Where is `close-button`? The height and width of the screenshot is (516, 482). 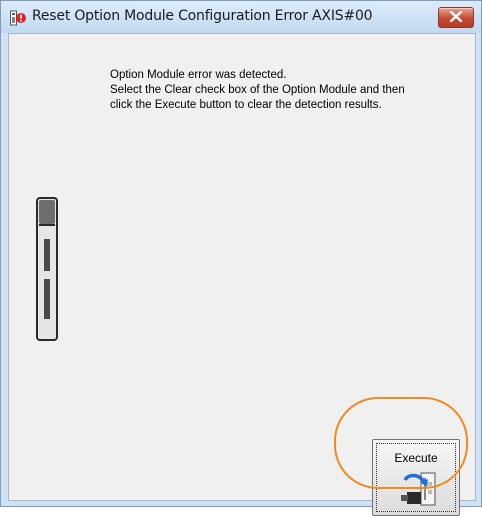 close-button is located at coordinates (456, 17).